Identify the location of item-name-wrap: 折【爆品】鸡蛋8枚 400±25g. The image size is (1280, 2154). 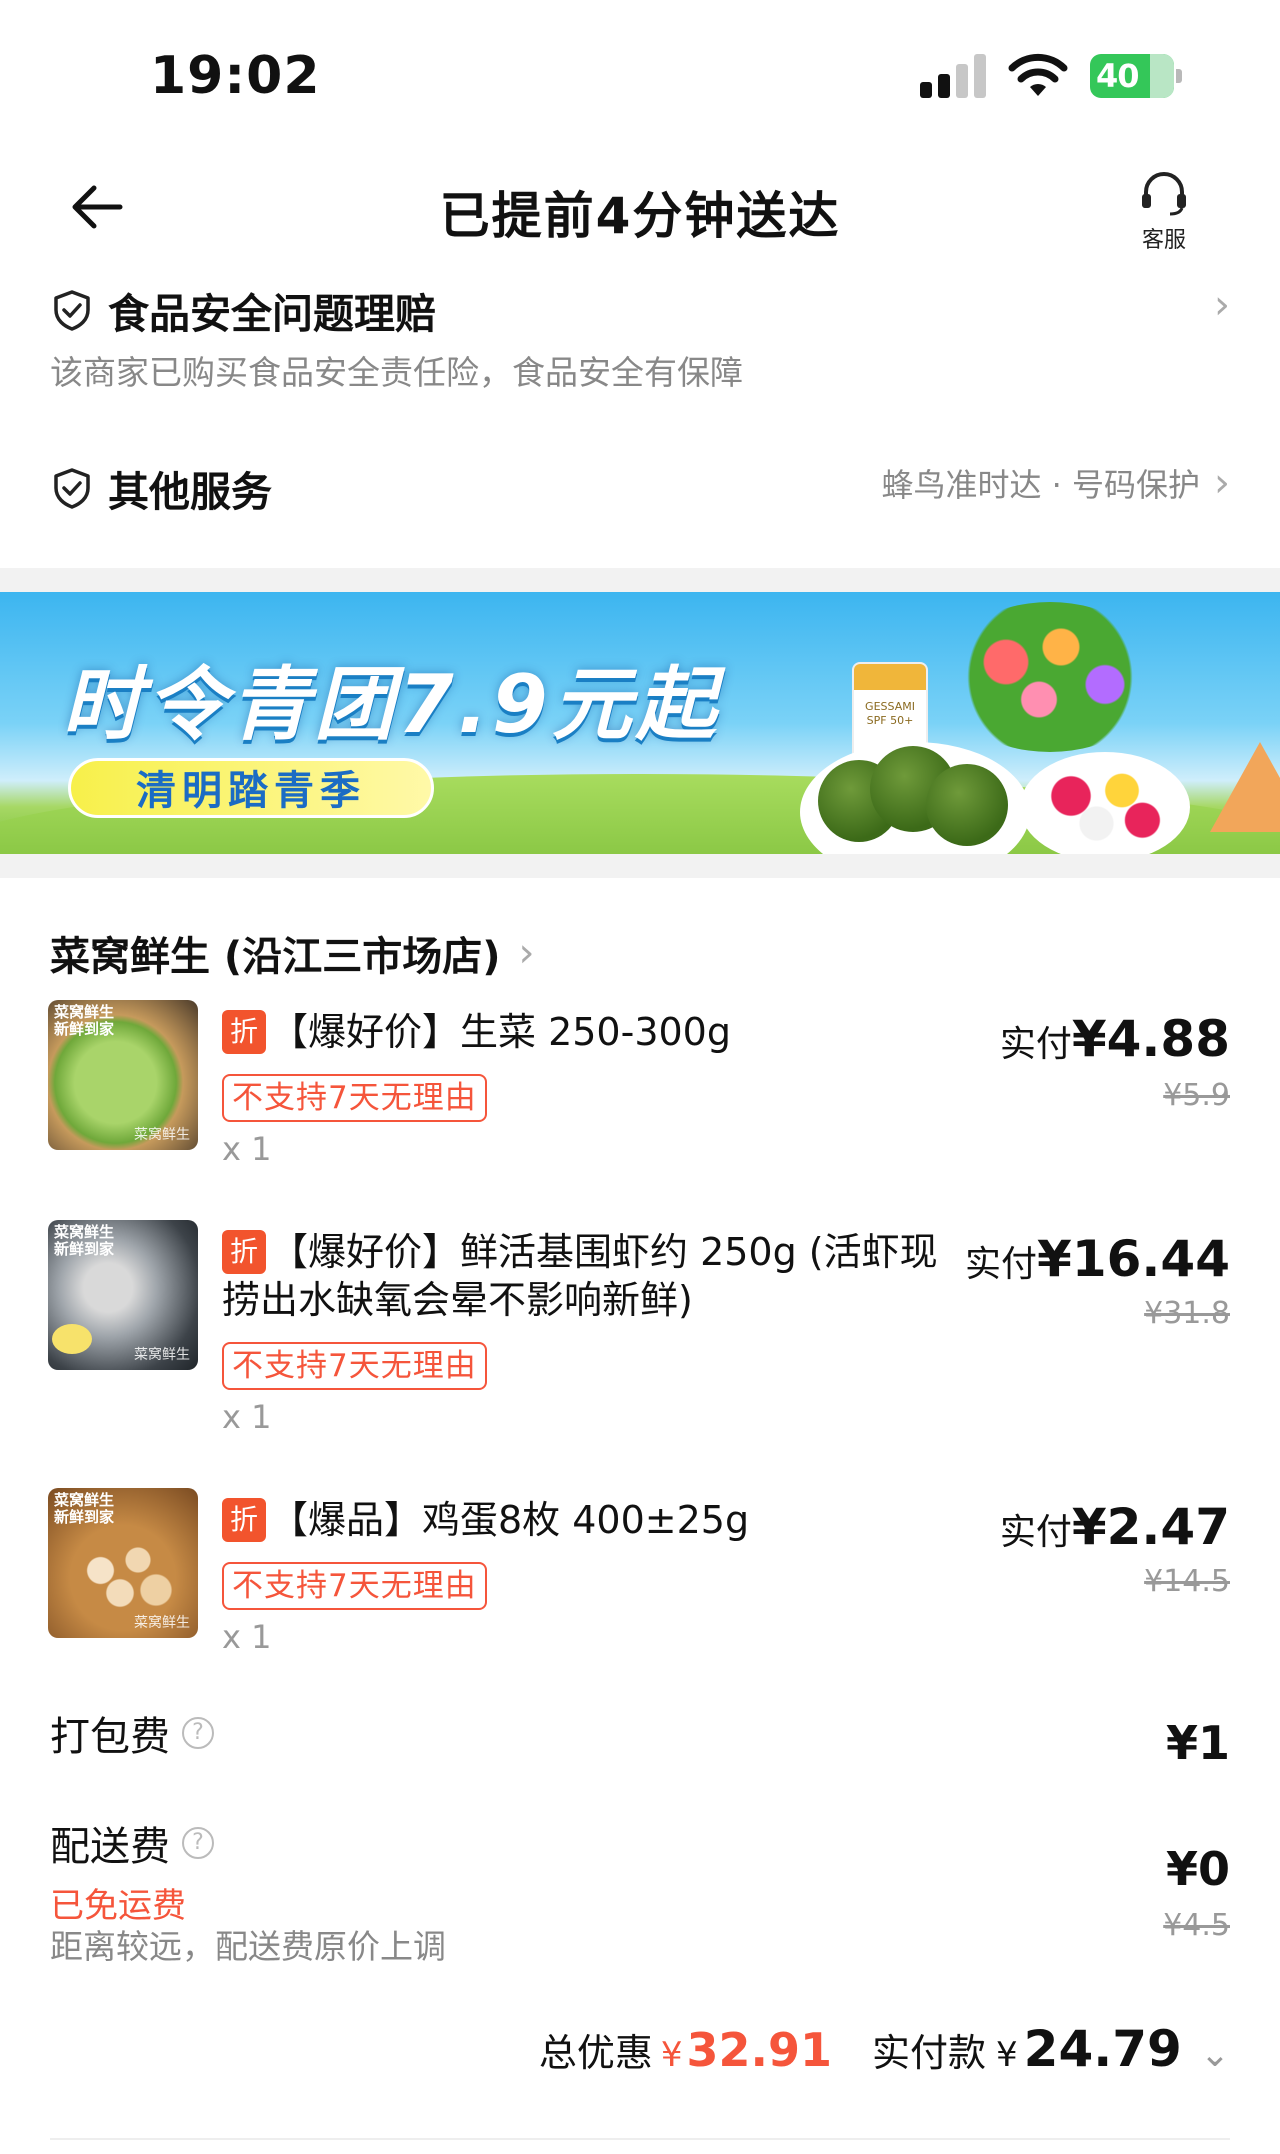
(602, 1520).